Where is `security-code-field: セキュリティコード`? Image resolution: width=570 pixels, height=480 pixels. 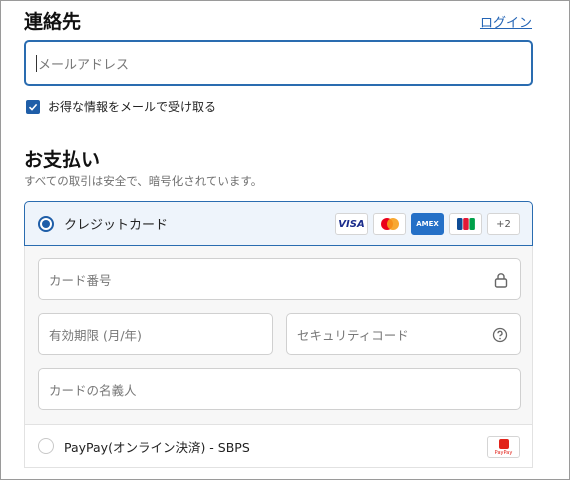 security-code-field: セキュリティコード is located at coordinates (403, 334).